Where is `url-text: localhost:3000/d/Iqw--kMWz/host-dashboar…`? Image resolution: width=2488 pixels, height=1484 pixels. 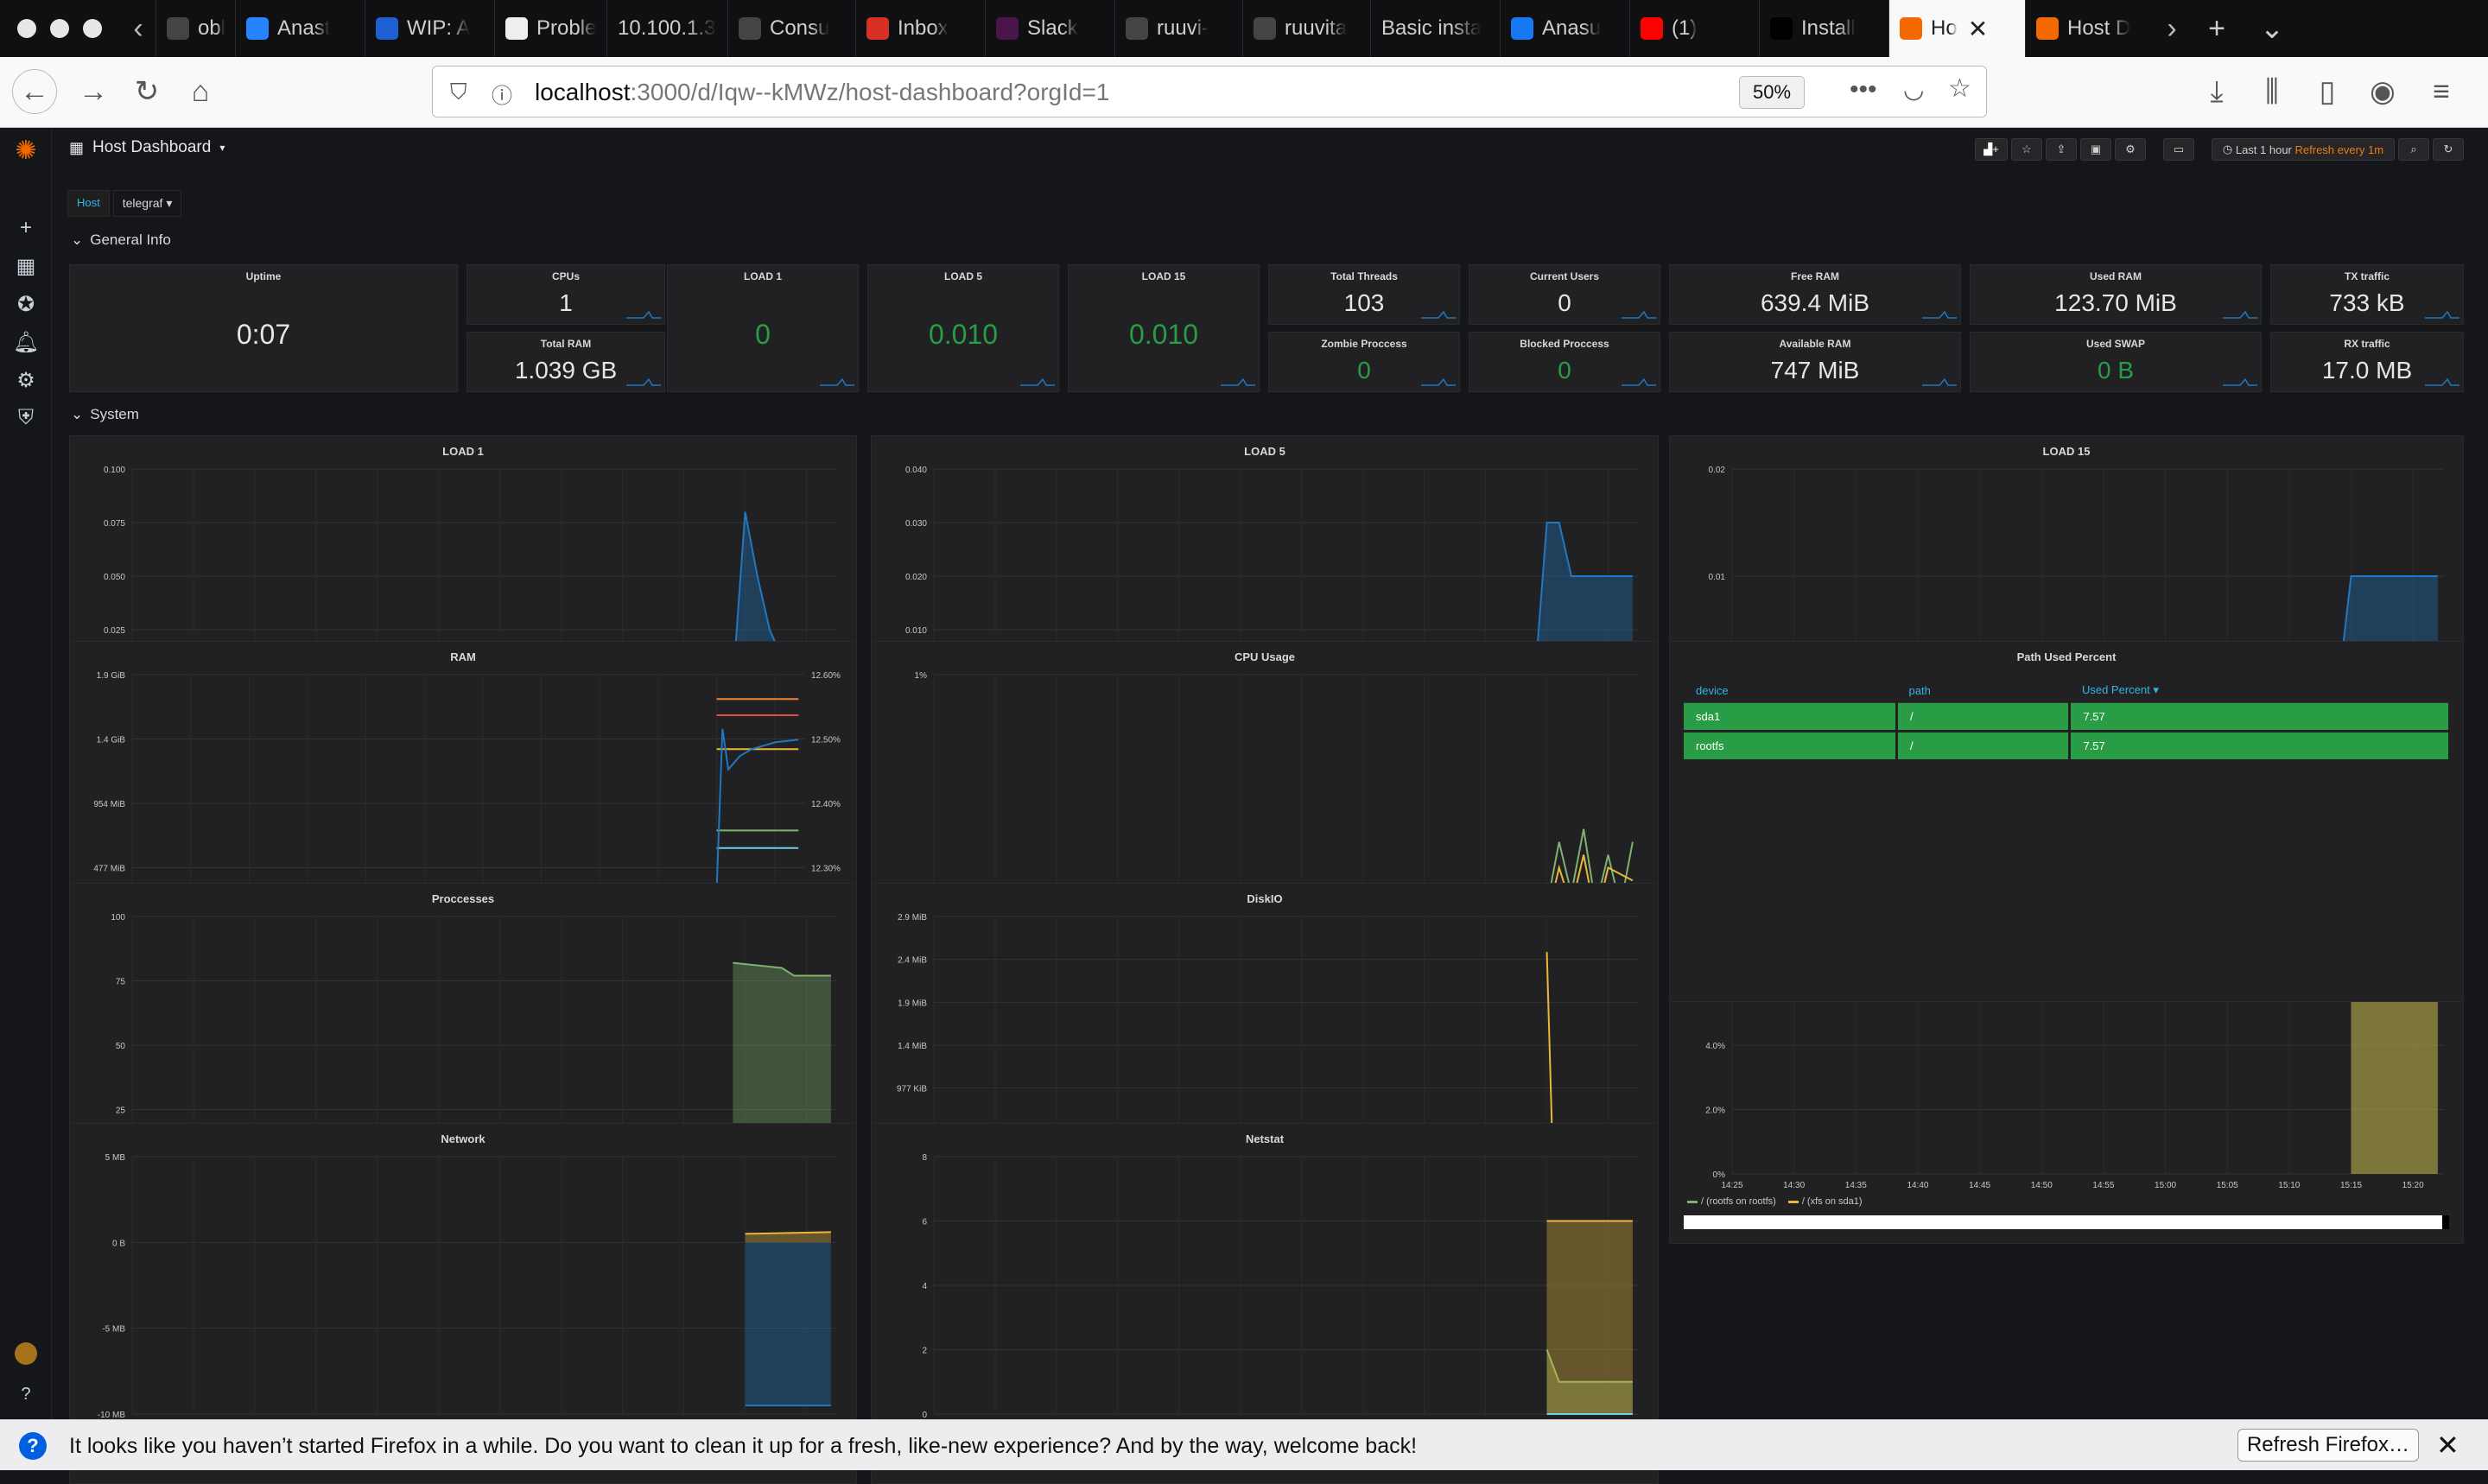
url-text: localhost:3000/d/Iqw--kMWz/host-dashboar… is located at coordinates (822, 92).